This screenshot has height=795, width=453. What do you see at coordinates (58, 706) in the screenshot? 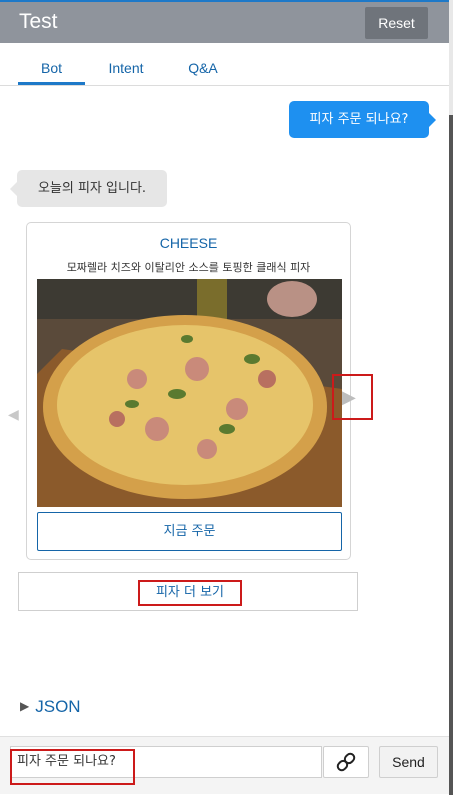
I see `json-label: JSON` at bounding box center [58, 706].